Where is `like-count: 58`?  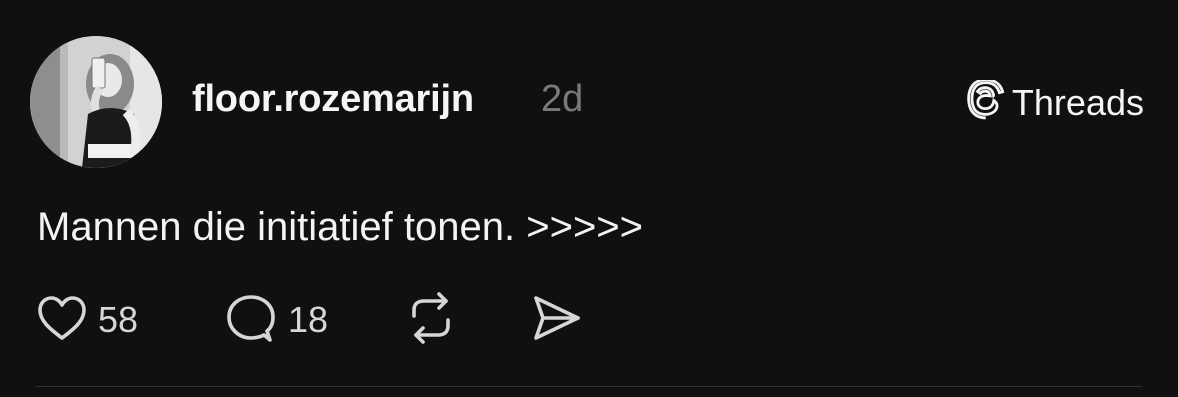
like-count: 58 is located at coordinates (118, 319).